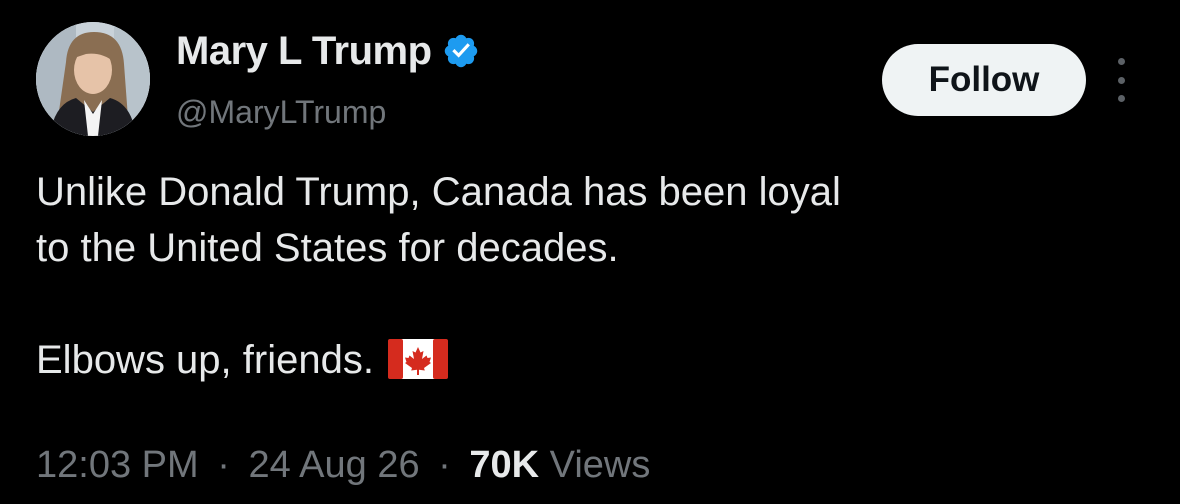 This screenshot has height=504, width=1180. What do you see at coordinates (591, 360) in the screenshot?
I see `tweet-text-line-emoji: Elbows up, friends.` at bounding box center [591, 360].